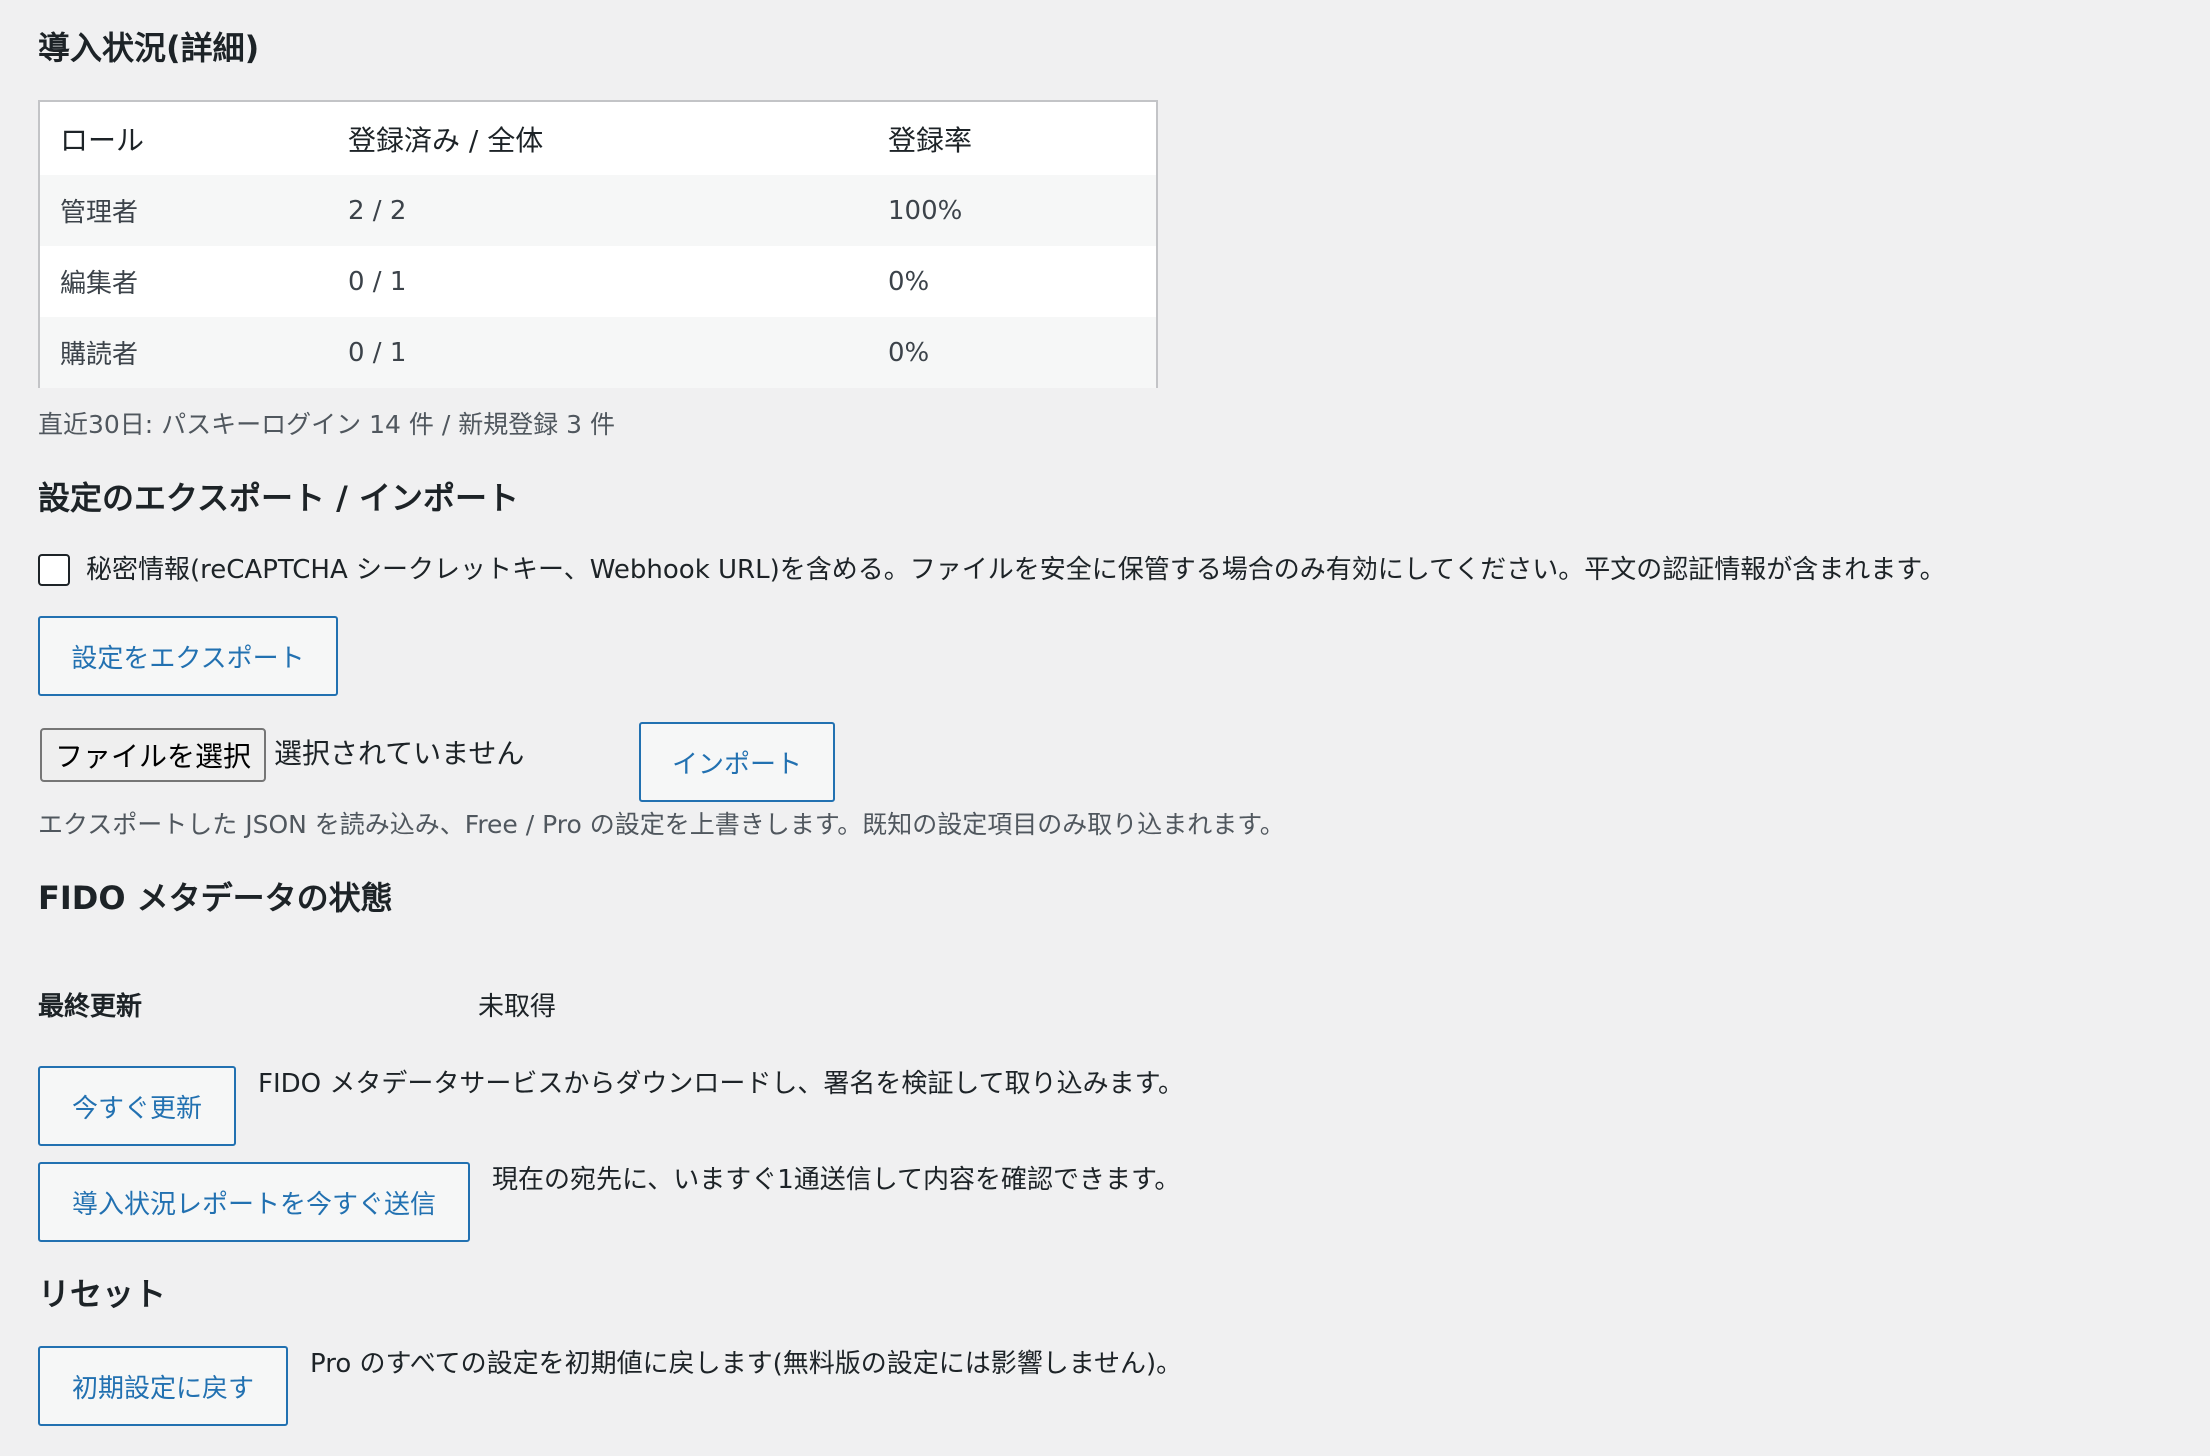 Image resolution: width=2210 pixels, height=1456 pixels. What do you see at coordinates (99, 355) in the screenshot?
I see `cell-role: 購読者` at bounding box center [99, 355].